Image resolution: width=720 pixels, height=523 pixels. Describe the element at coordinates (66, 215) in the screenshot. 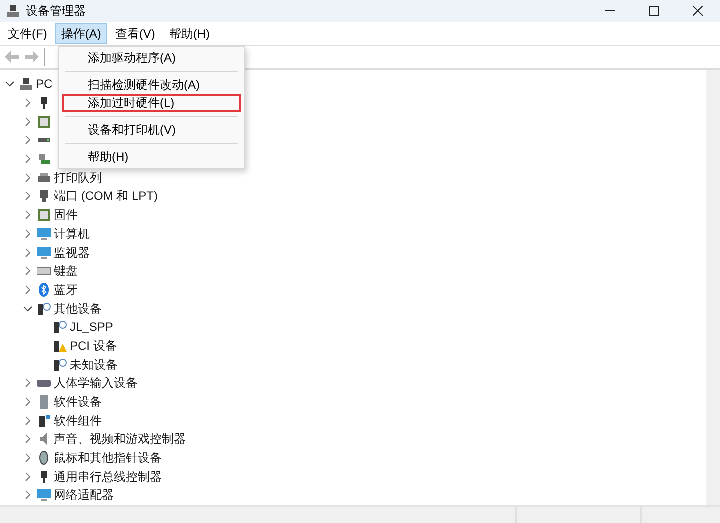

I see `tree-item-label: 固件` at that location.